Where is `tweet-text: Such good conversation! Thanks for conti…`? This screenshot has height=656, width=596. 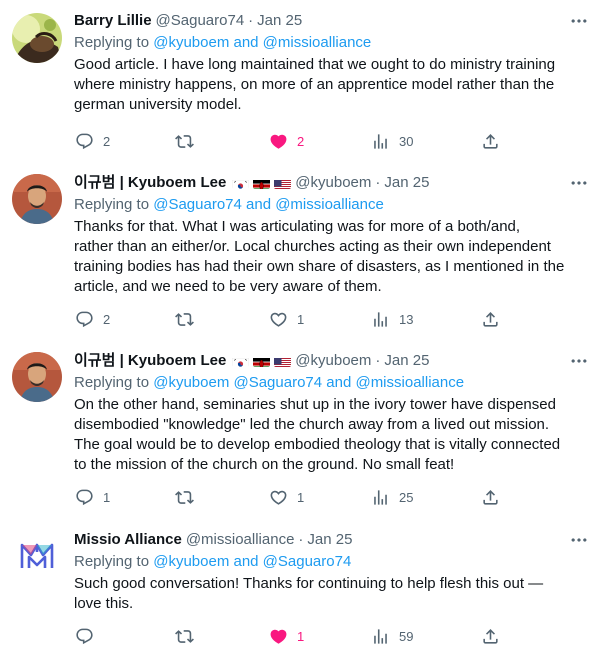
tweet-text: Such good conversation! Thanks for conti… is located at coordinates (309, 593).